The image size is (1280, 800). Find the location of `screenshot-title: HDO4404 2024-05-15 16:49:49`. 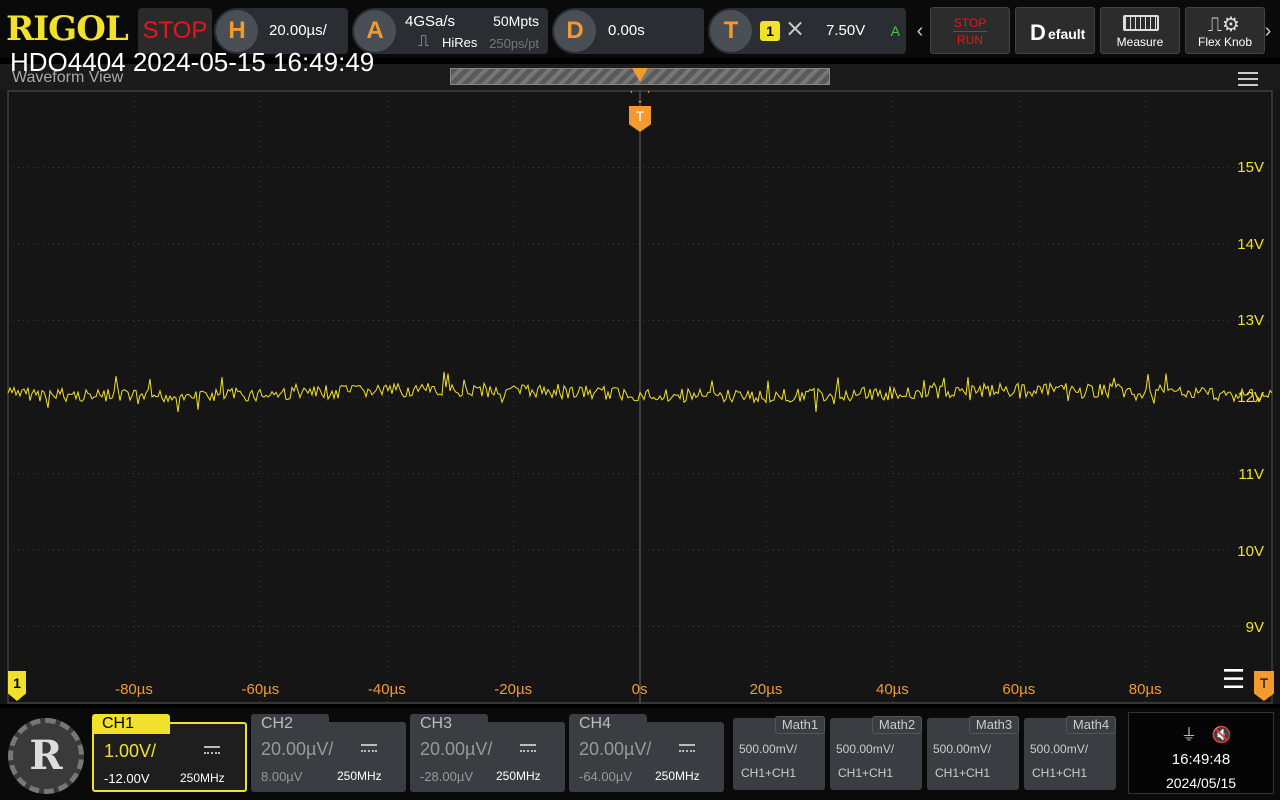

screenshot-title: HDO4404 2024-05-15 16:49:49 is located at coordinates (192, 62).